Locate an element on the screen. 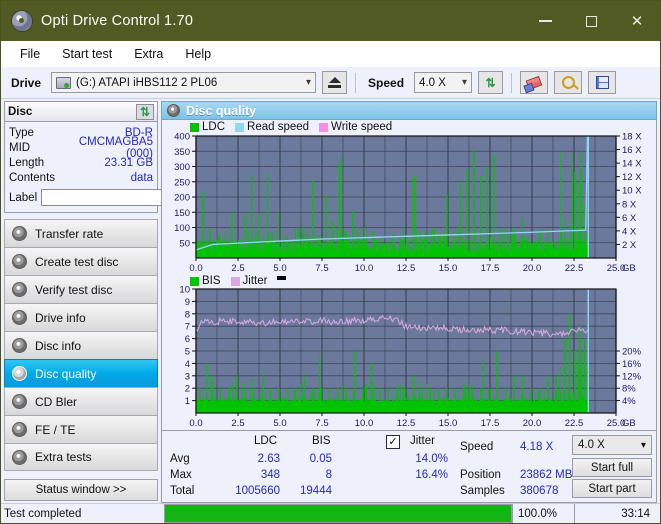 This screenshot has width=661, height=524. position-stat-value: 23862 MB is located at coordinates (546, 475).